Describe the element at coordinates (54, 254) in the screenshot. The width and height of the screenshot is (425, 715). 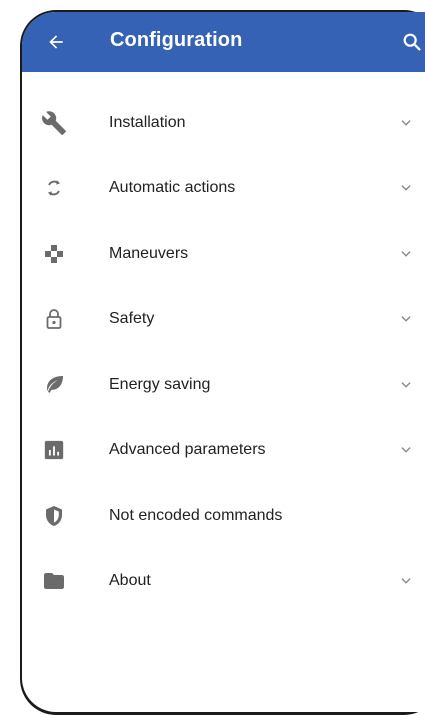
I see `gamepad-icon` at that location.